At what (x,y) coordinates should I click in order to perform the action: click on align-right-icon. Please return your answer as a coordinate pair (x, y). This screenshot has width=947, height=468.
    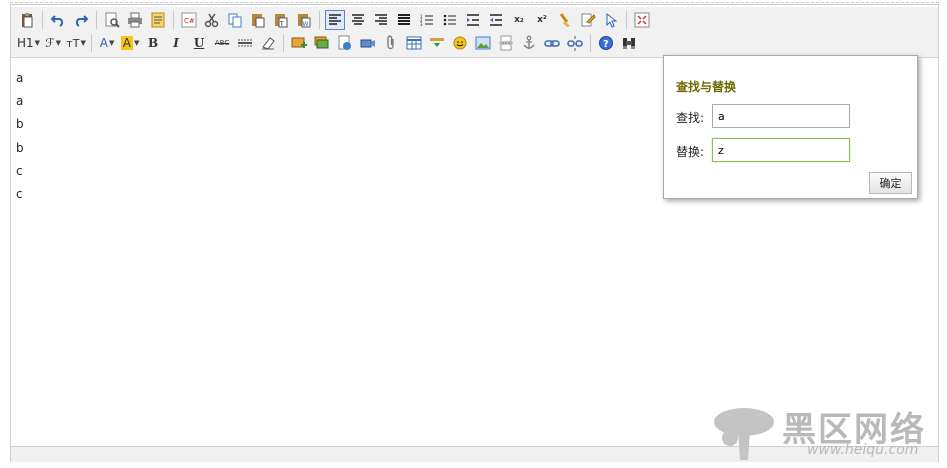
    Looking at the image, I should click on (381, 20).